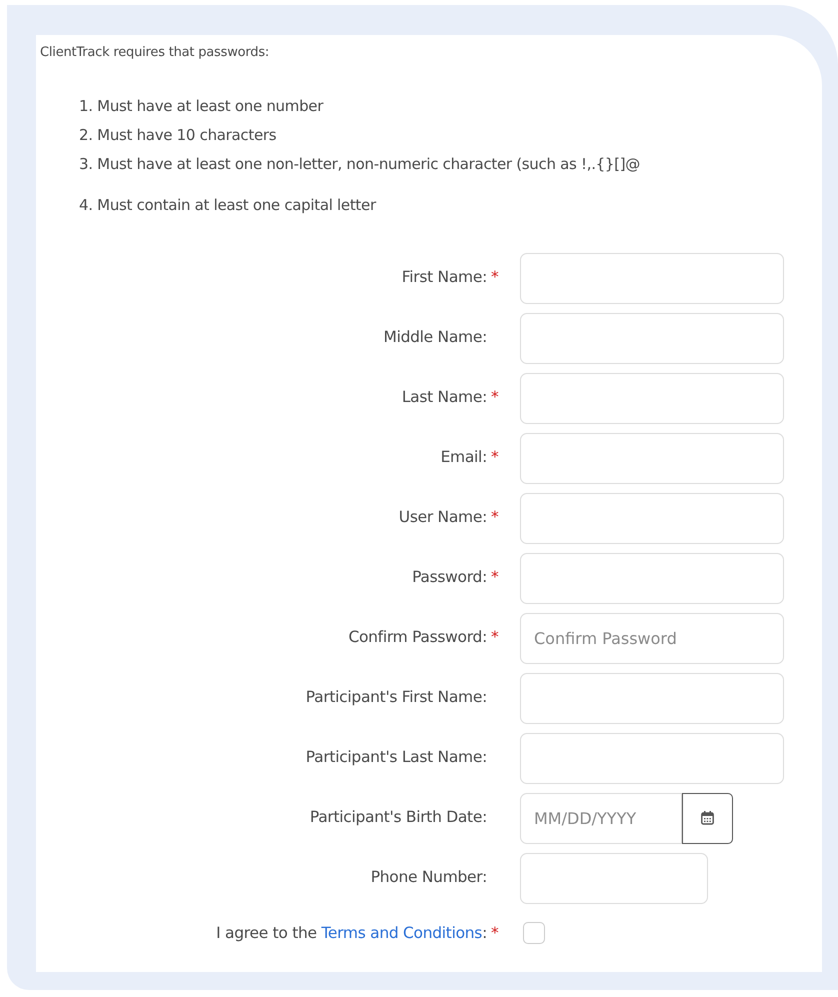 This screenshot has height=997, width=838. Describe the element at coordinates (417, 637) in the screenshot. I see `field-label: Confirm Password:` at that location.